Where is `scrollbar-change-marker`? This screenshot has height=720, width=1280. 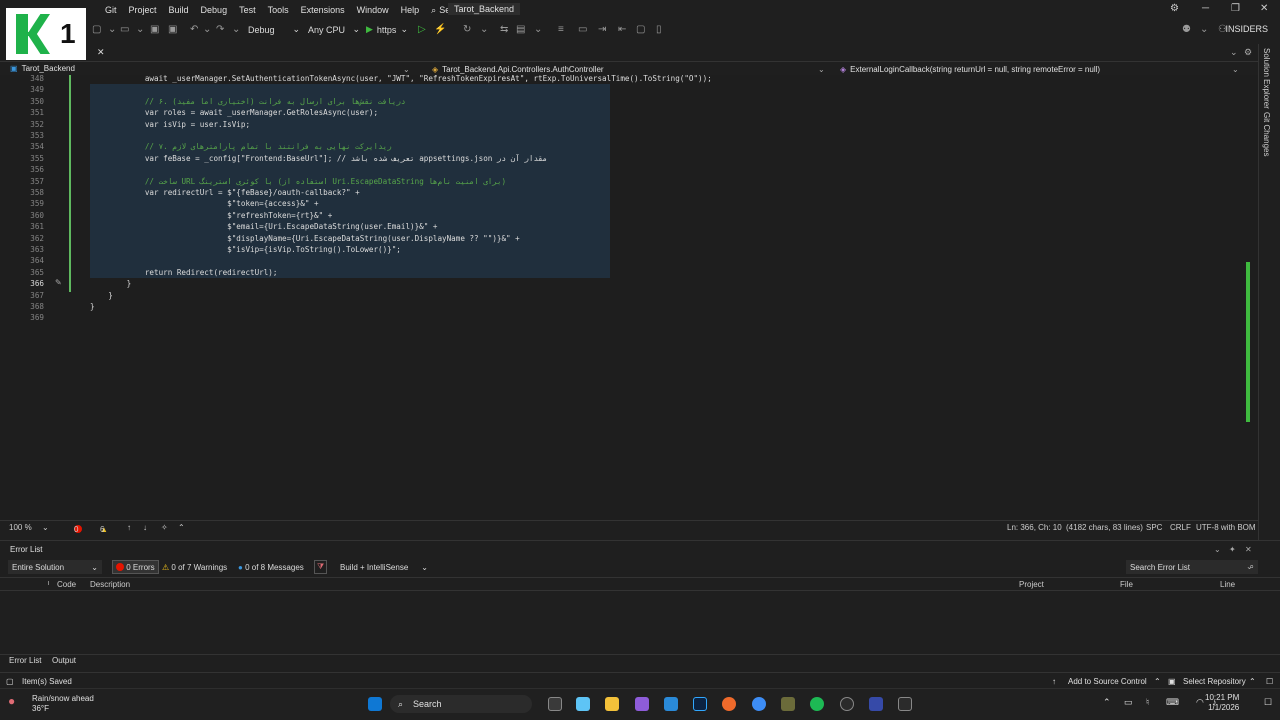
scrollbar-change-marker is located at coordinates (1248, 342).